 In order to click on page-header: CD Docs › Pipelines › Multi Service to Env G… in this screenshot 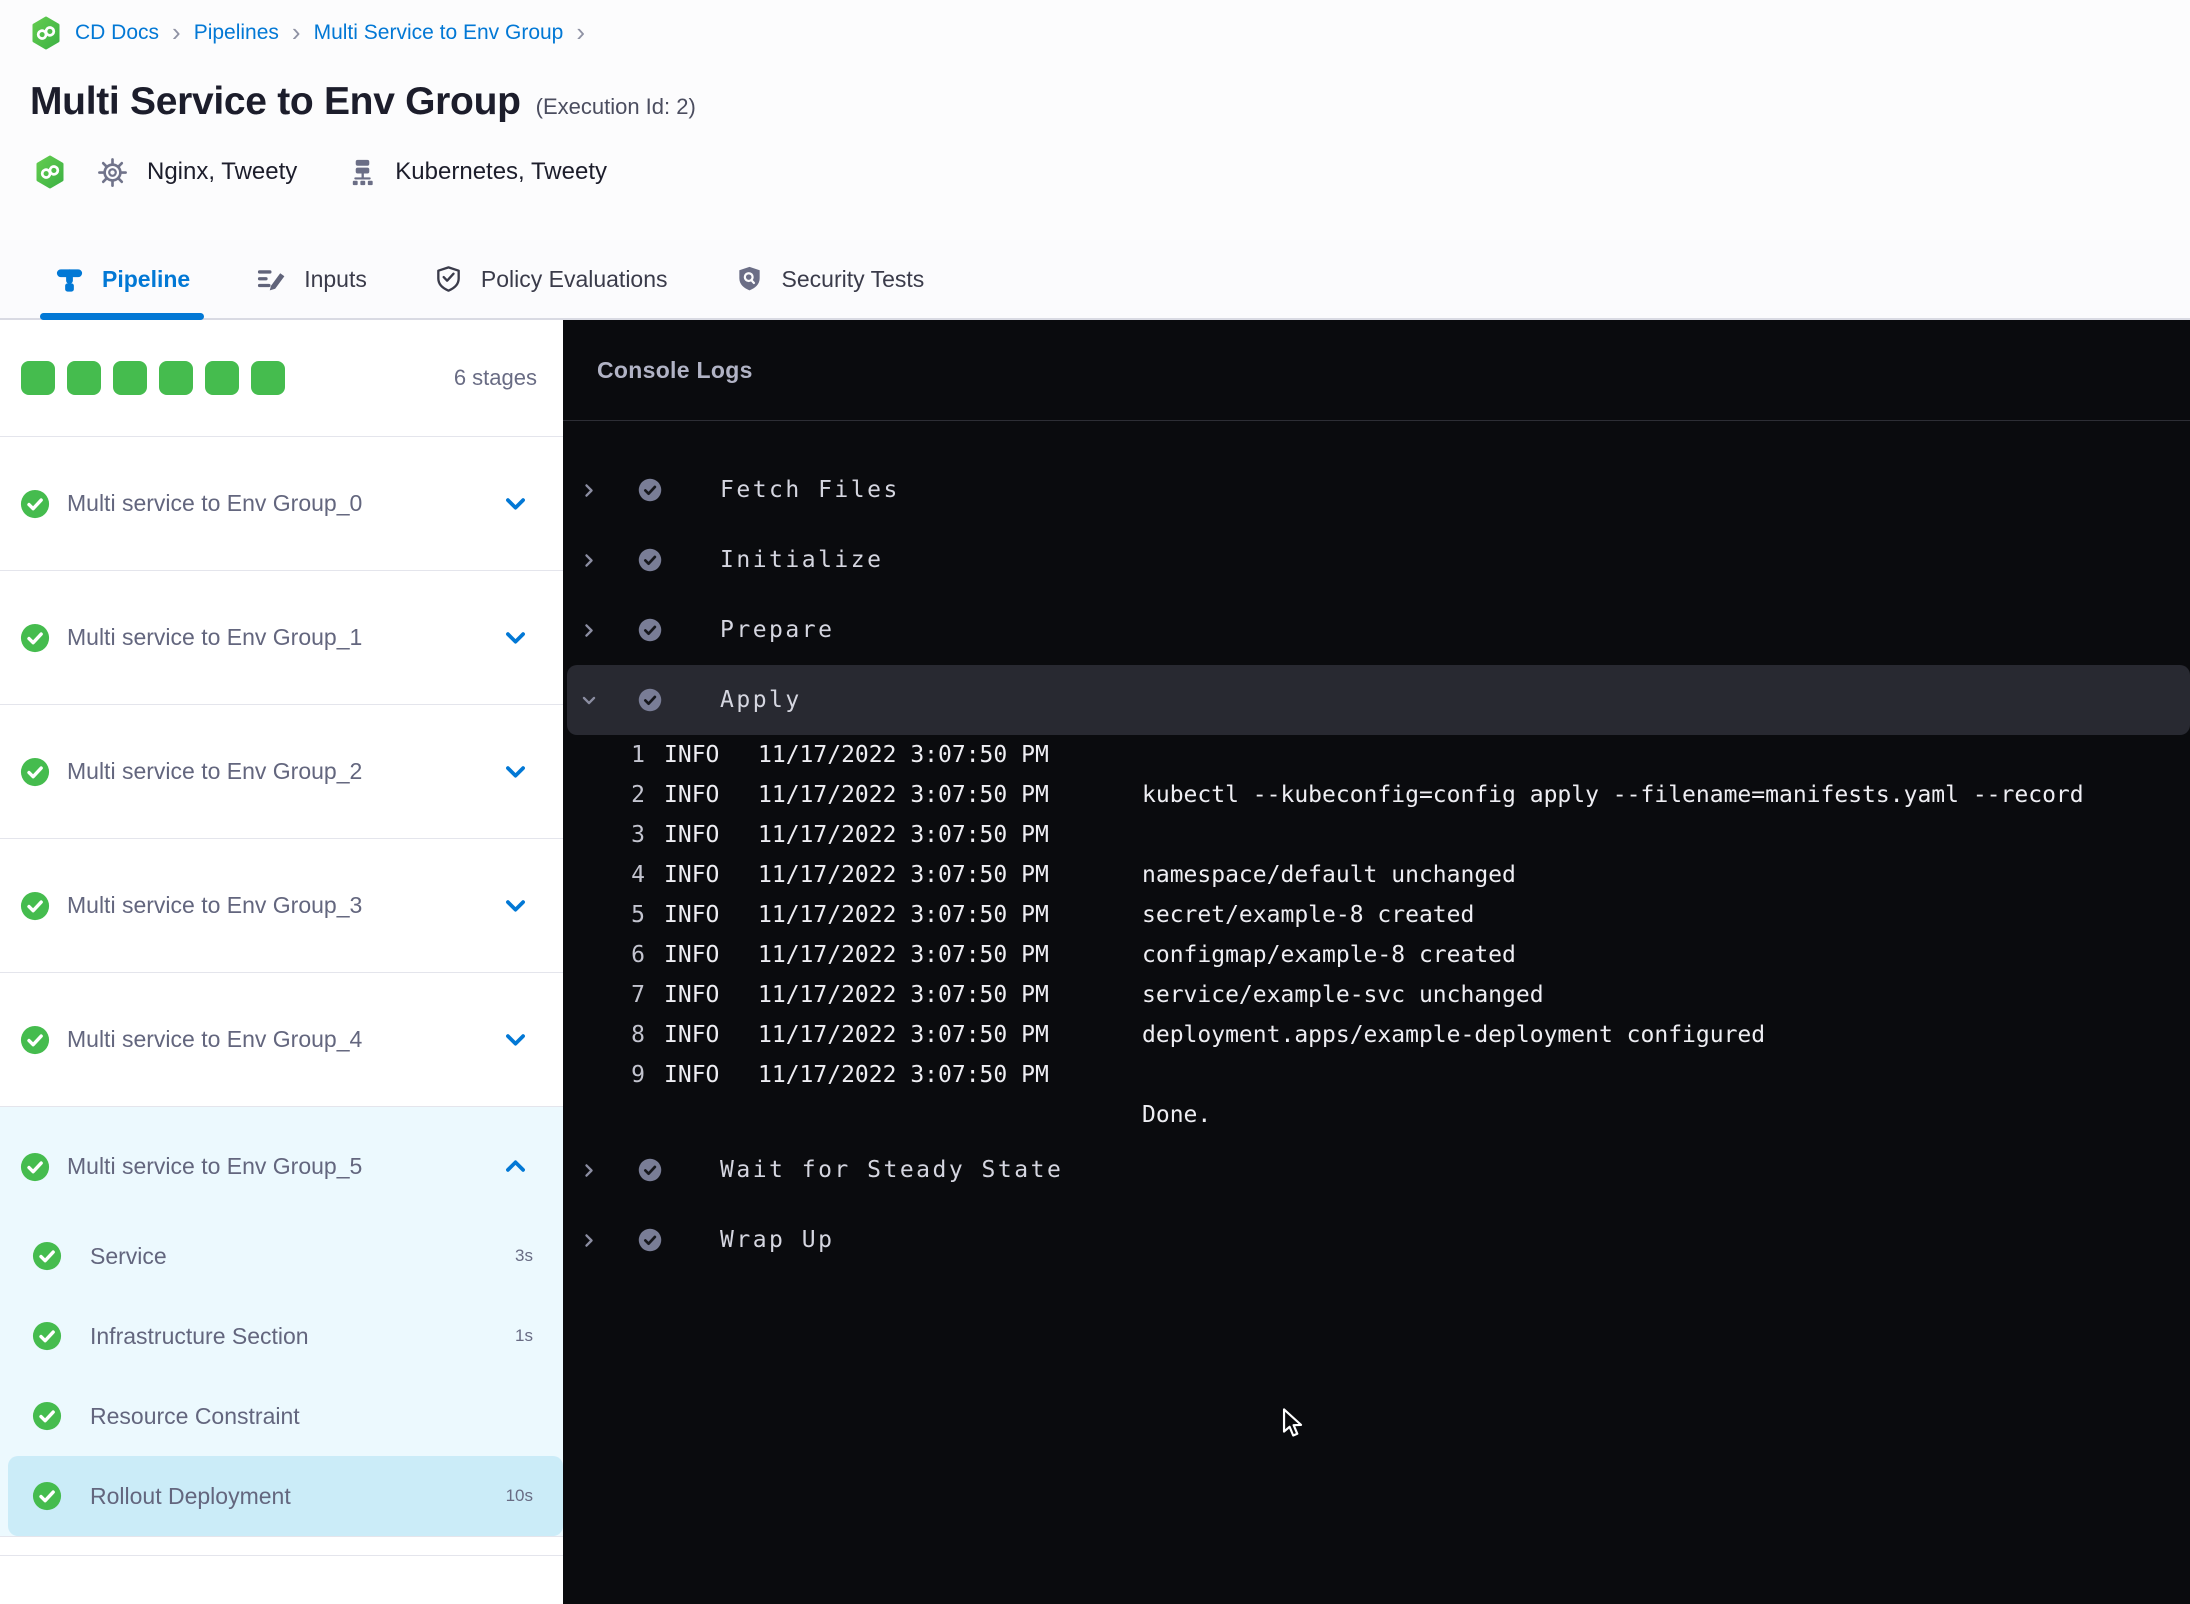, I will do `click(1095, 120)`.